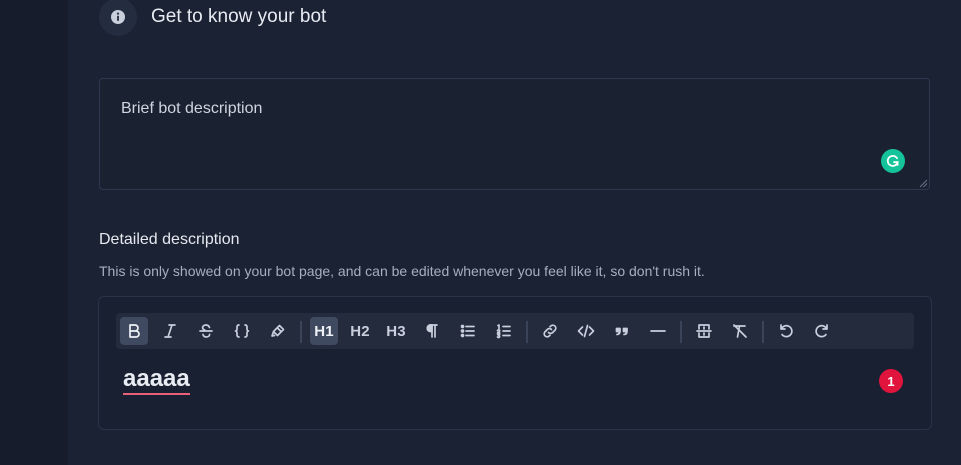 The height and width of the screenshot is (465, 961). I want to click on bold-icon, so click(134, 331).